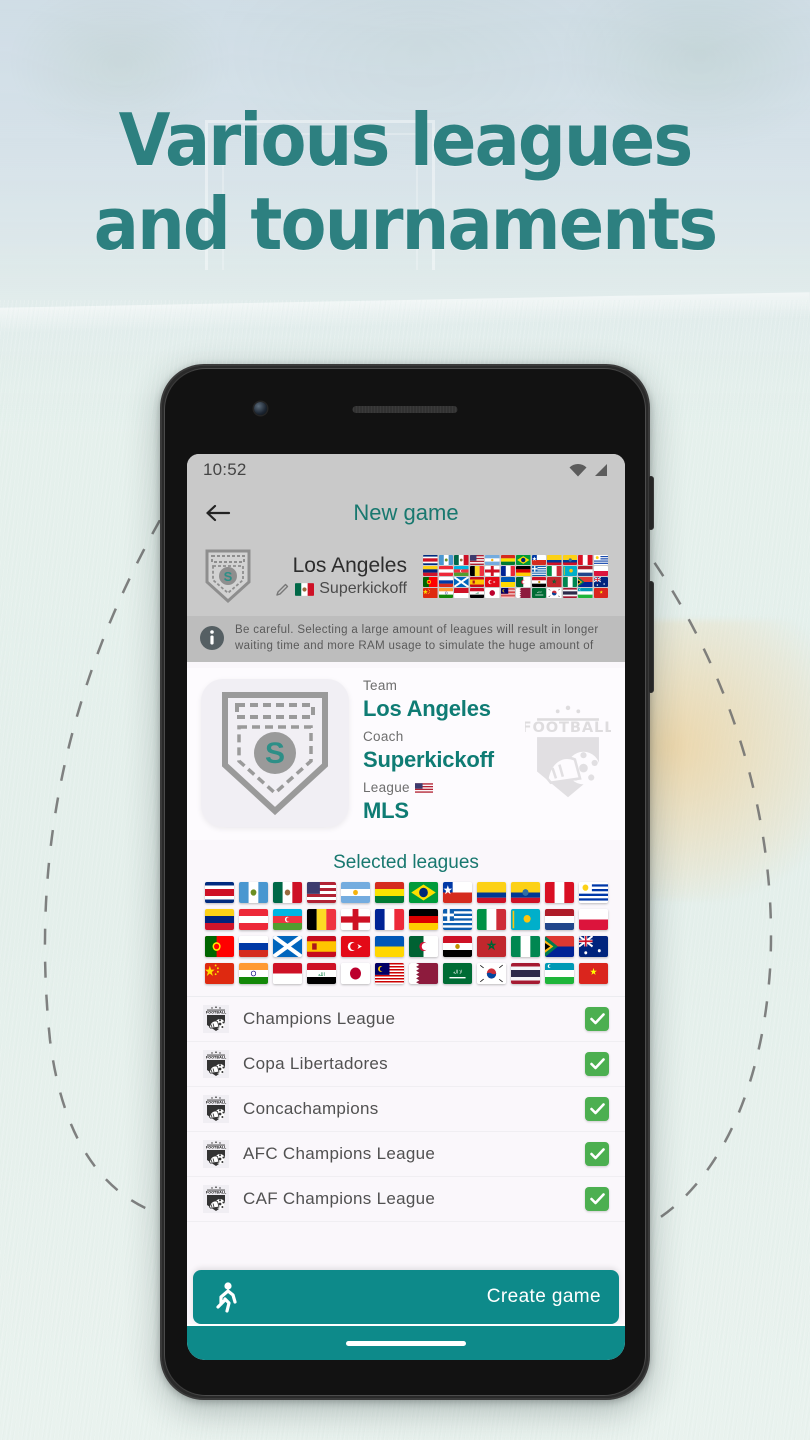 The height and width of the screenshot is (1440, 810). Describe the element at coordinates (355, 973) in the screenshot. I see `selected-flag-japan` at that location.